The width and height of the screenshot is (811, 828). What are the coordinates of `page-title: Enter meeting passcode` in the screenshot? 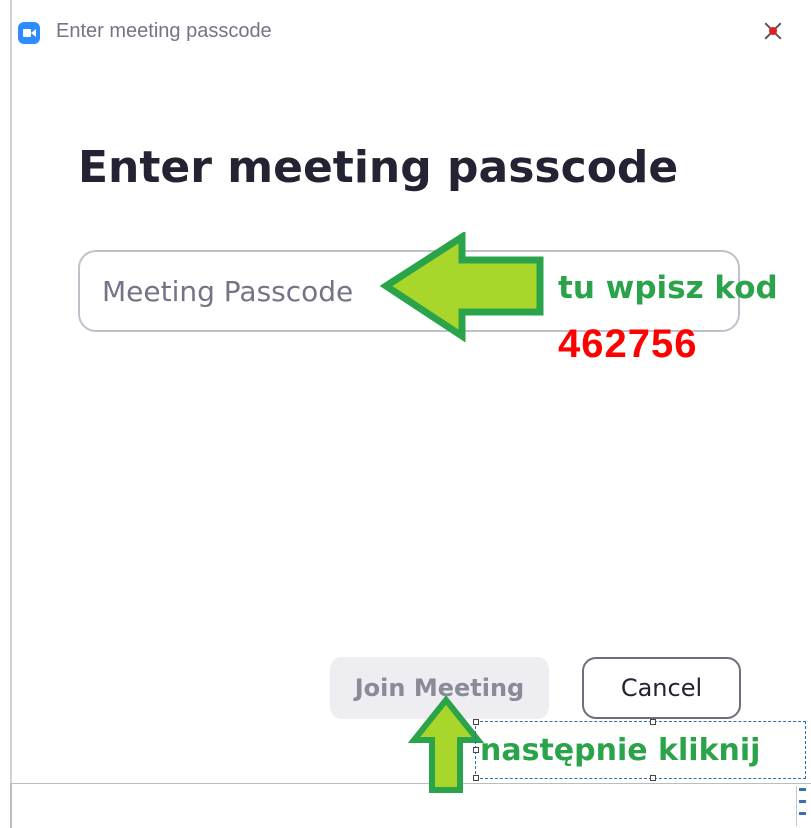 It's located at (378, 167).